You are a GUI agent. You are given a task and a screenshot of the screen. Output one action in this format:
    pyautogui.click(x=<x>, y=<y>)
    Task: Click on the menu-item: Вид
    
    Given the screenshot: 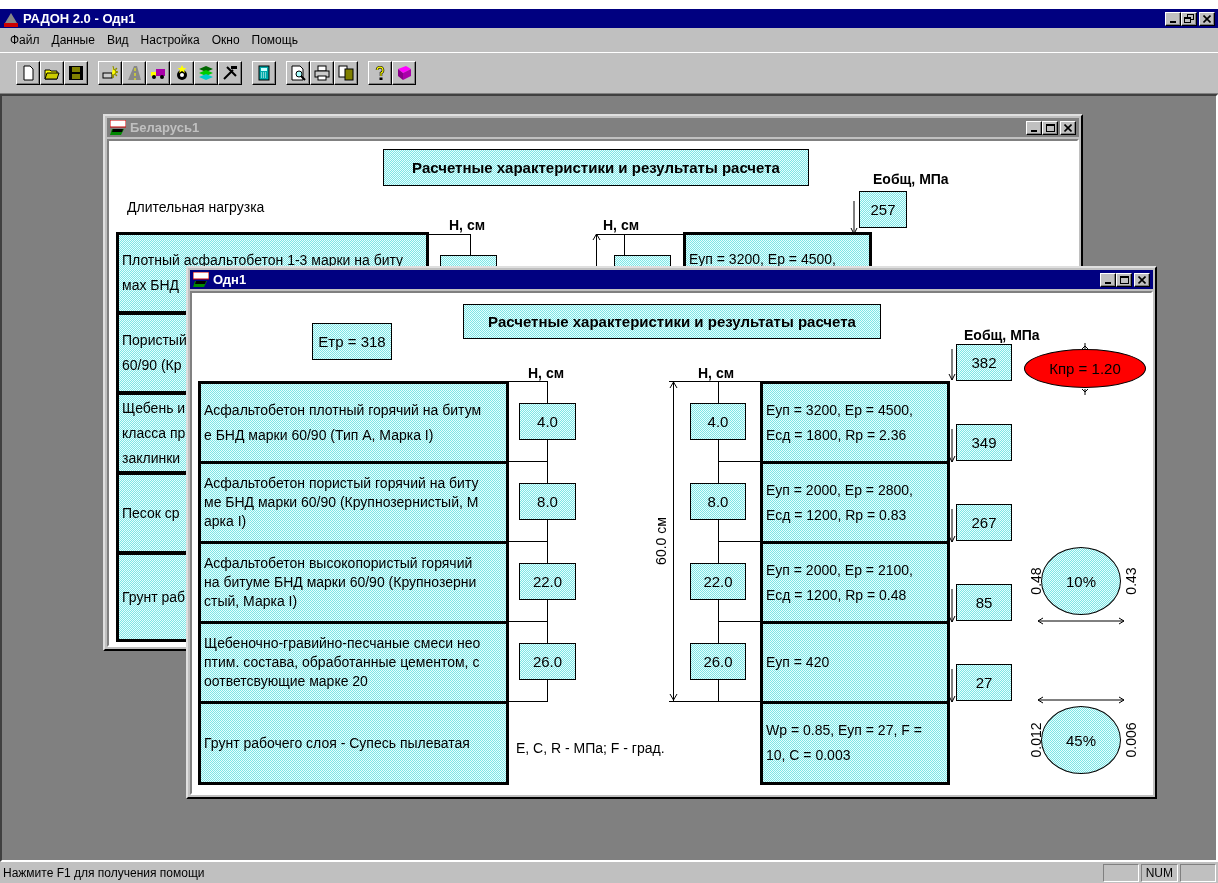 What is the action you would take?
    pyautogui.click(x=117, y=40)
    